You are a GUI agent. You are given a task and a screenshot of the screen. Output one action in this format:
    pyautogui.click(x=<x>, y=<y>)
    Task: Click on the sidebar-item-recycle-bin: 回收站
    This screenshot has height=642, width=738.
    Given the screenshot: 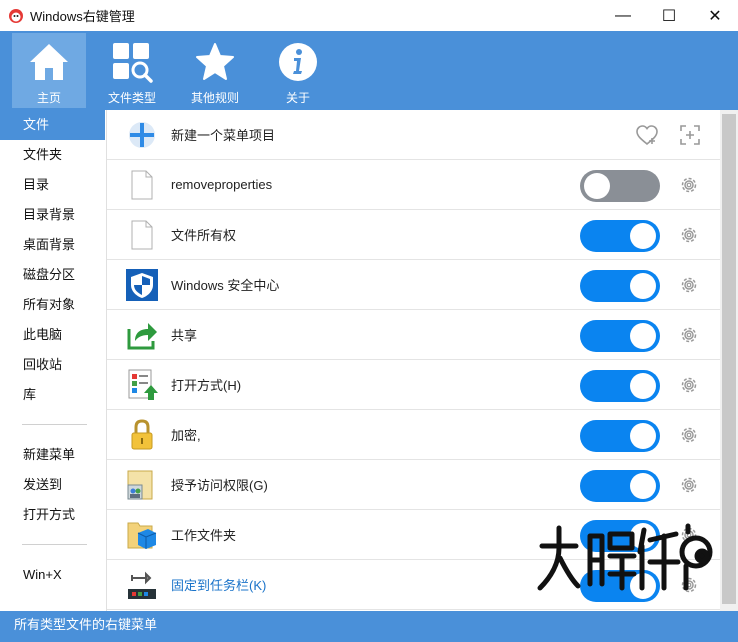 What is the action you would take?
    pyautogui.click(x=52, y=365)
    